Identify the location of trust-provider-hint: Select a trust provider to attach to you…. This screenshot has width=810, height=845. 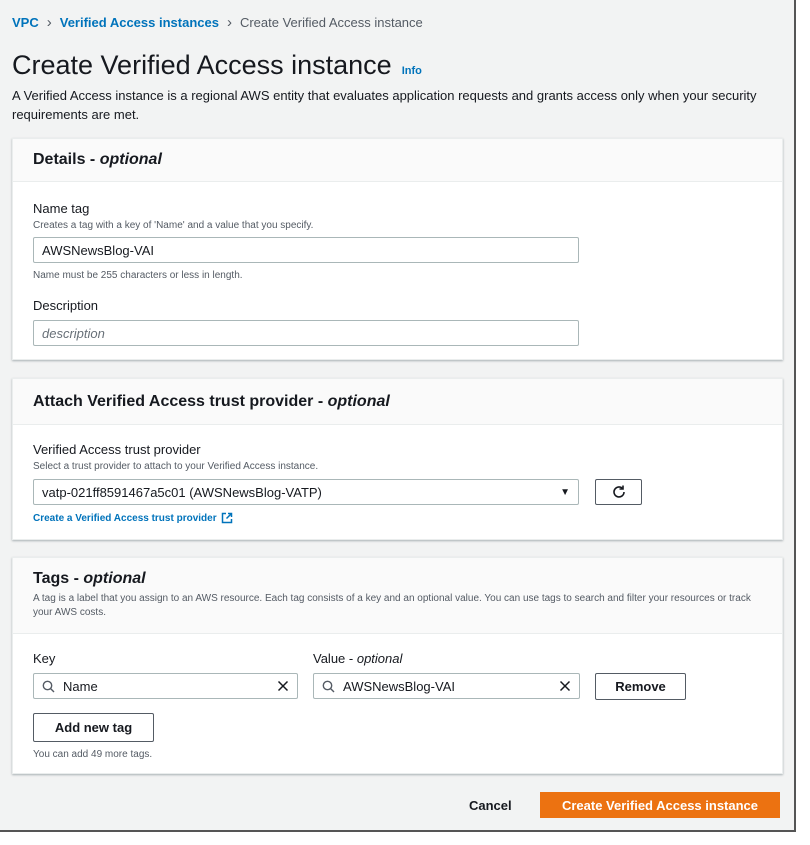
(176, 466).